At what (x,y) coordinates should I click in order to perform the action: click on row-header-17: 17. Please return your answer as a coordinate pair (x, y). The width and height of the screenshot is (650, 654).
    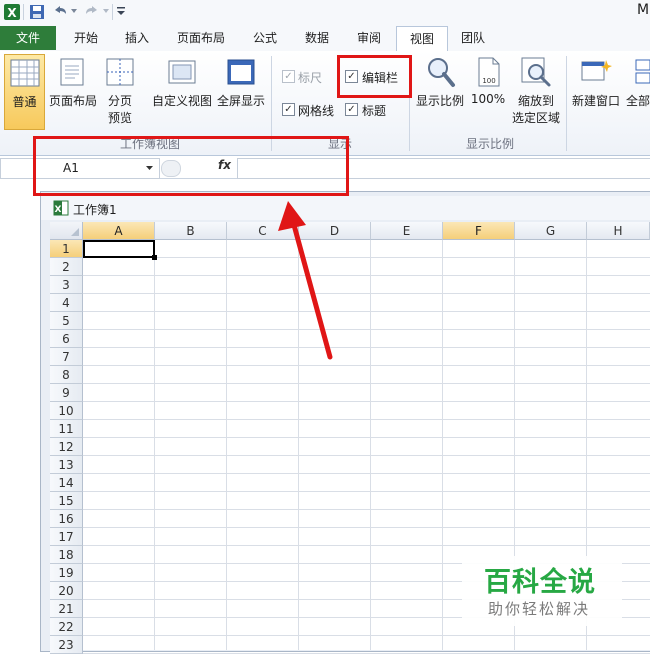
    Looking at the image, I should click on (66, 537).